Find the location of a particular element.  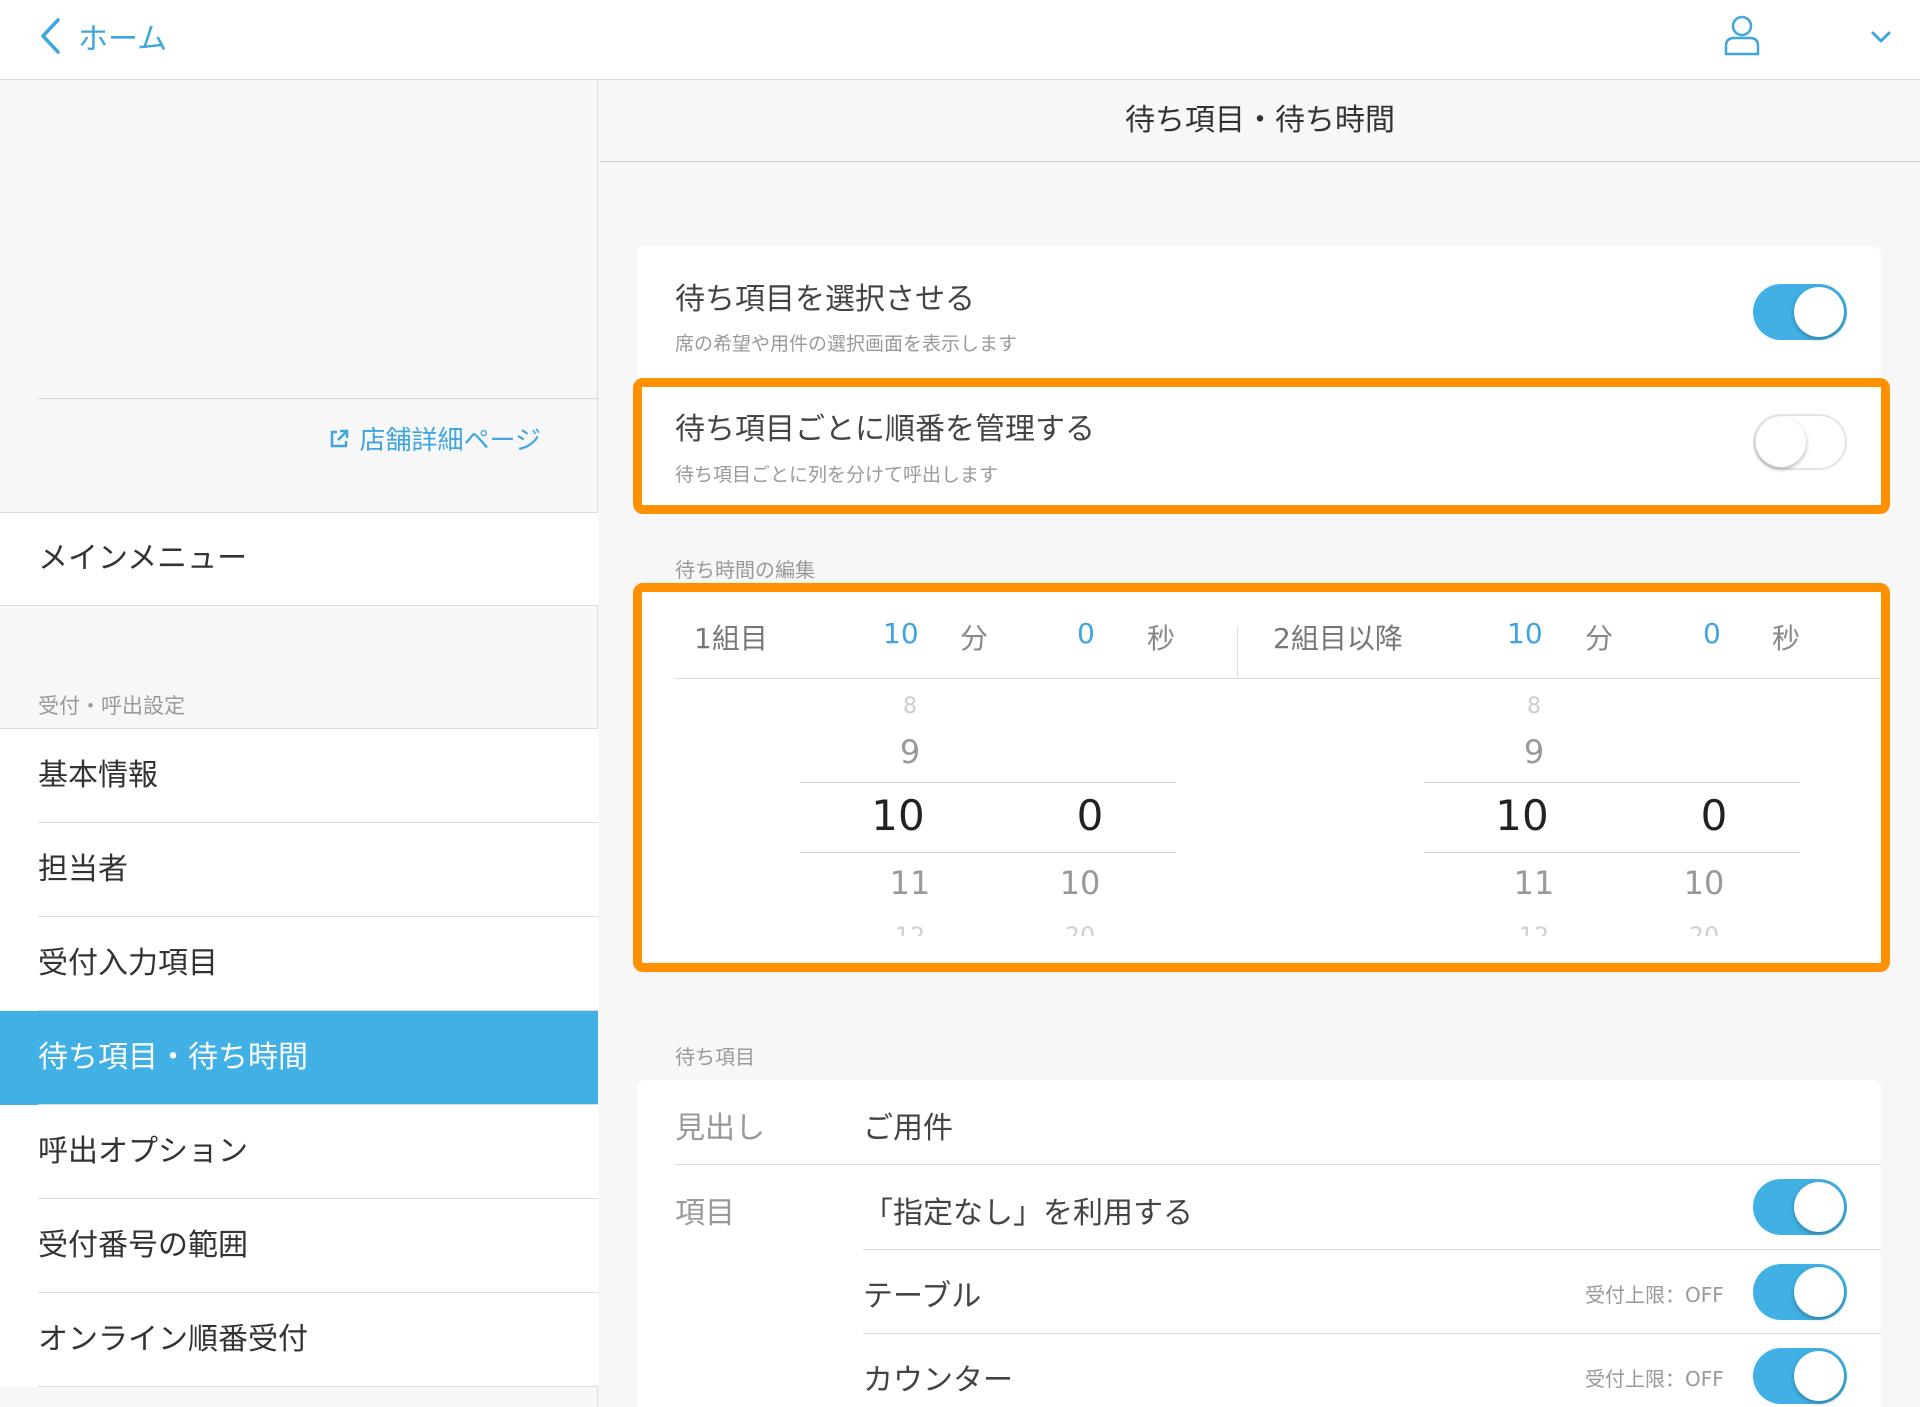

chevron-left-icon is located at coordinates (50, 36).